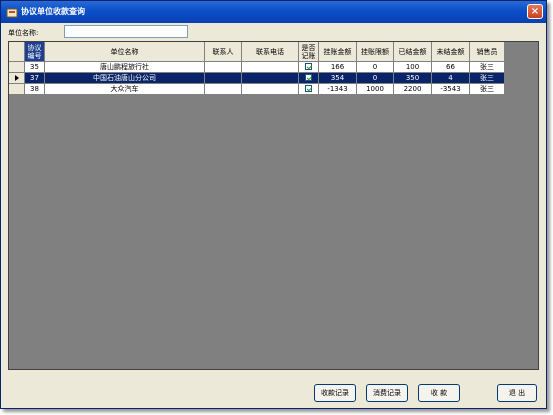  I want to click on consume-record-button: 消费记录, so click(387, 393).